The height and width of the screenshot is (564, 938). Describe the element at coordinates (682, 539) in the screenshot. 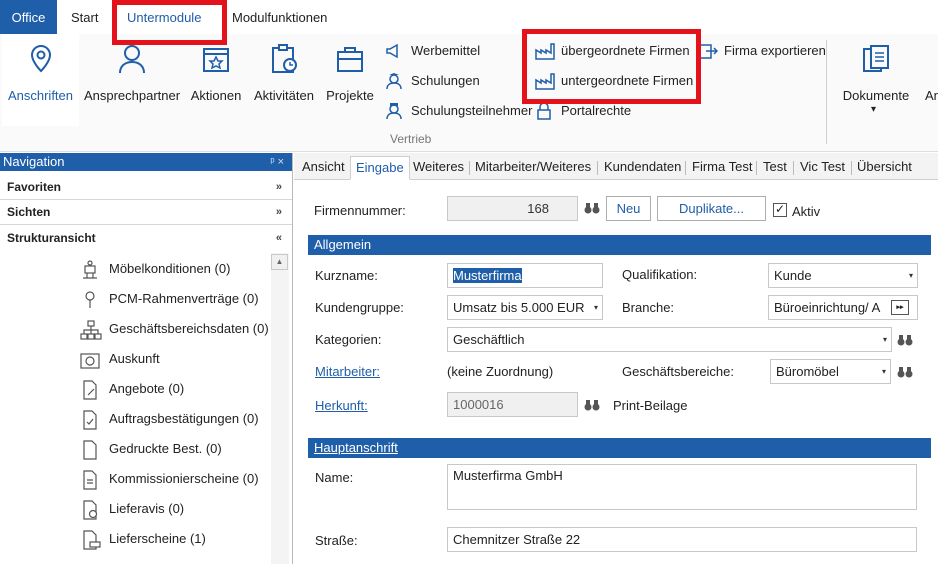

I see `strasse-input: Chemnitzer Straße 22` at that location.